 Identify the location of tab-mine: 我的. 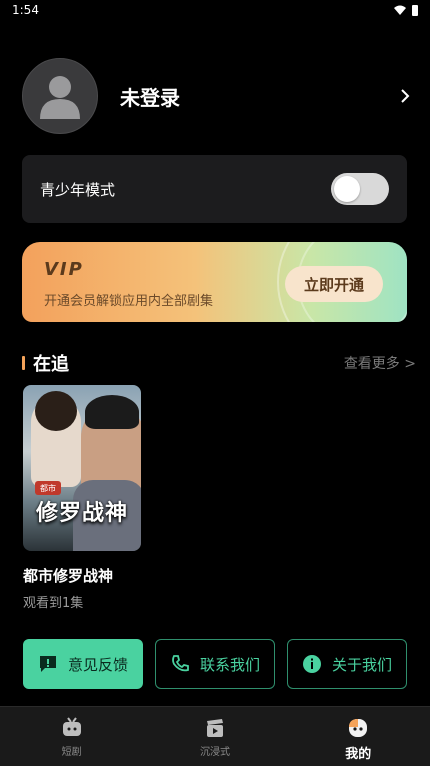
(358, 734).